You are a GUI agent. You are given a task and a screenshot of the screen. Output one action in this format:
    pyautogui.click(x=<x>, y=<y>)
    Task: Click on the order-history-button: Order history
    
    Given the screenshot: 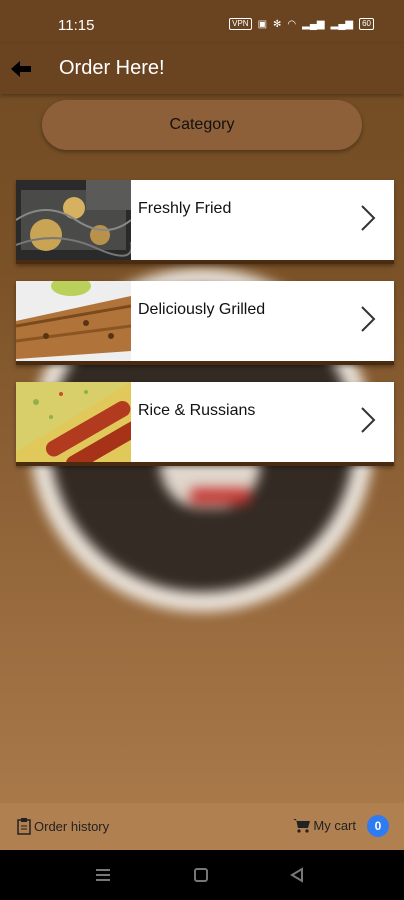 What is the action you would take?
    pyautogui.click(x=62, y=826)
    